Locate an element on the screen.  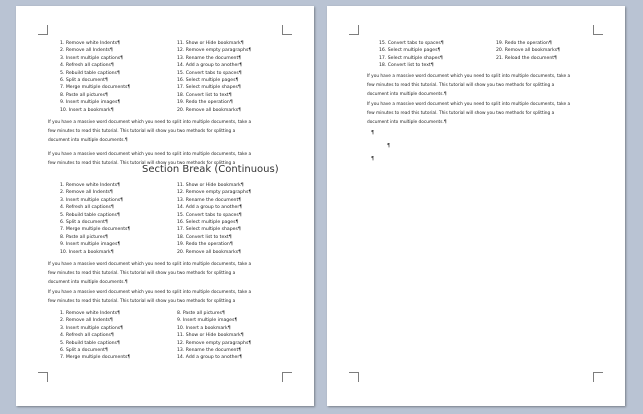
section-break-marker: Section Break (Continuous) is located at coordinates (210, 169).